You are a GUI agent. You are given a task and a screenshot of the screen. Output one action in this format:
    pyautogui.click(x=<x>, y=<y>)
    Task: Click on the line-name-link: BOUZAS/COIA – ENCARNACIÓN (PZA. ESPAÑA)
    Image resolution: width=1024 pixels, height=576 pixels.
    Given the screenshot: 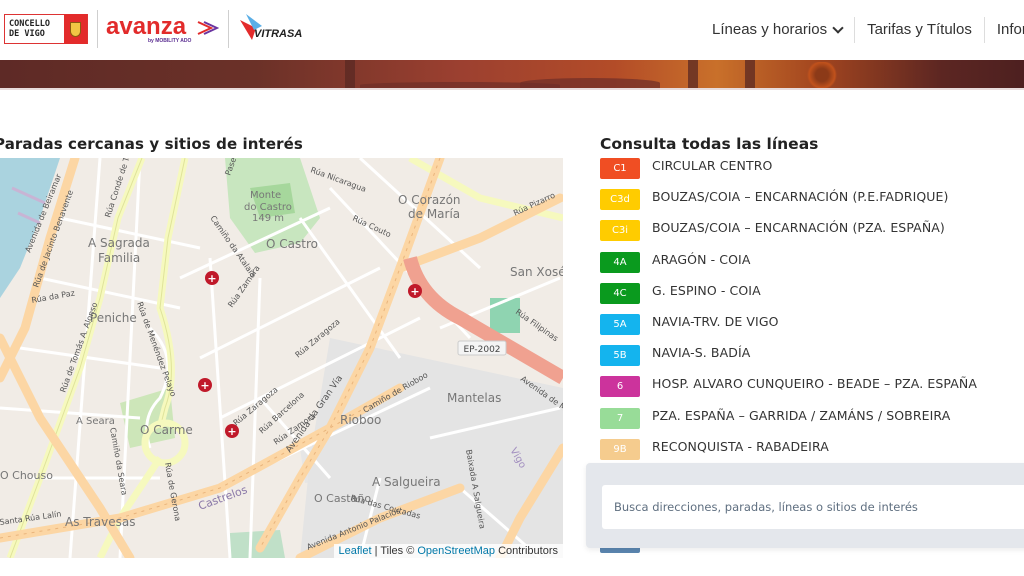 What is the action you would take?
    pyautogui.click(x=798, y=228)
    